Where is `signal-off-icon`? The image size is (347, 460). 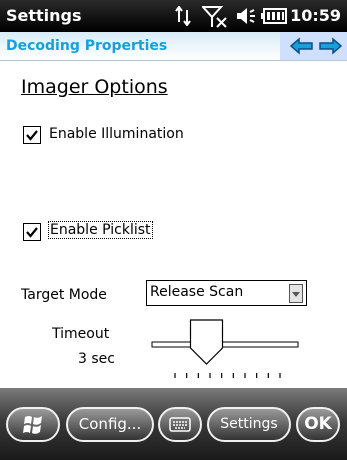
signal-off-icon is located at coordinates (215, 17).